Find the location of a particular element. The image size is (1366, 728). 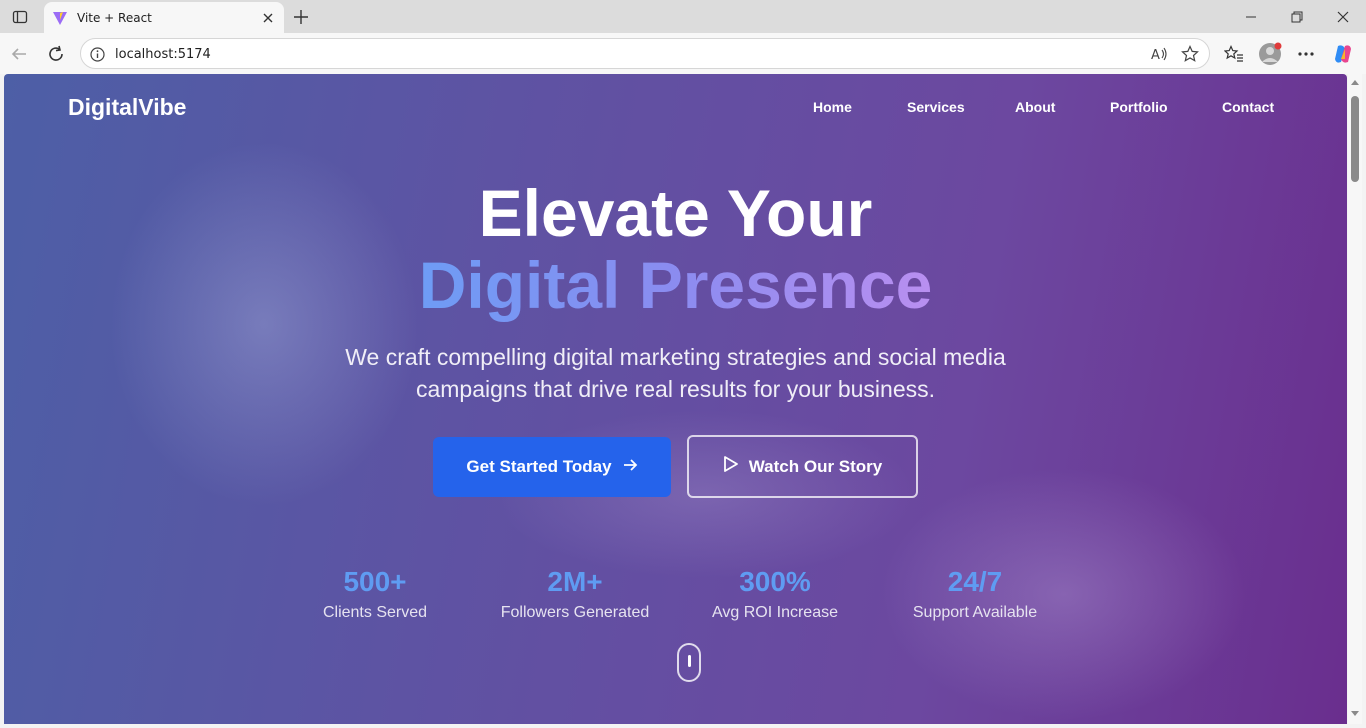

scroll-up-arrow-icon is located at coordinates (1355, 82).